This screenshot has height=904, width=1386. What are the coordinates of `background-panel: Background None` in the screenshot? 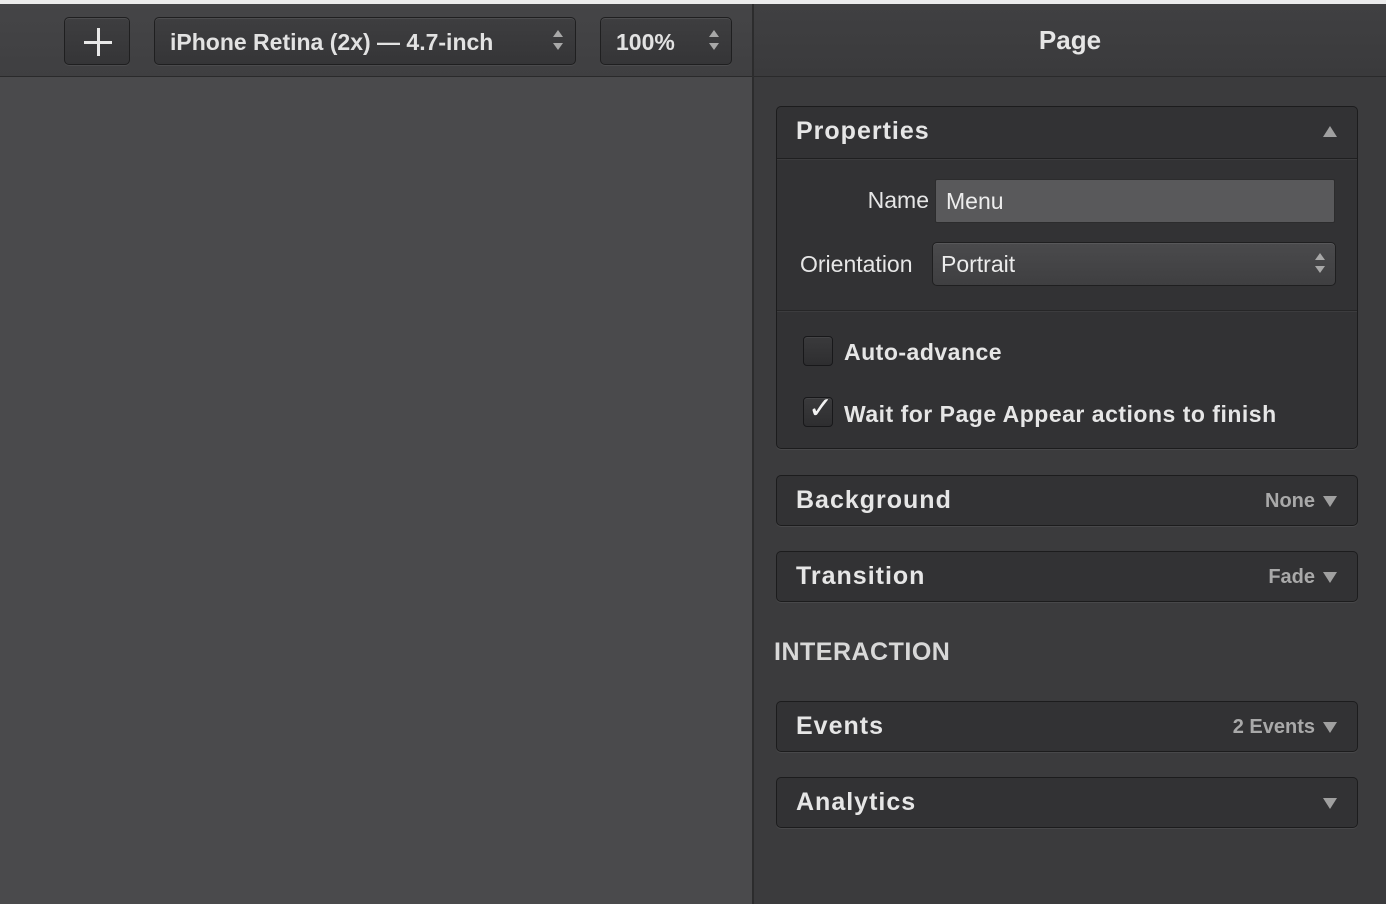 It's located at (1067, 500).